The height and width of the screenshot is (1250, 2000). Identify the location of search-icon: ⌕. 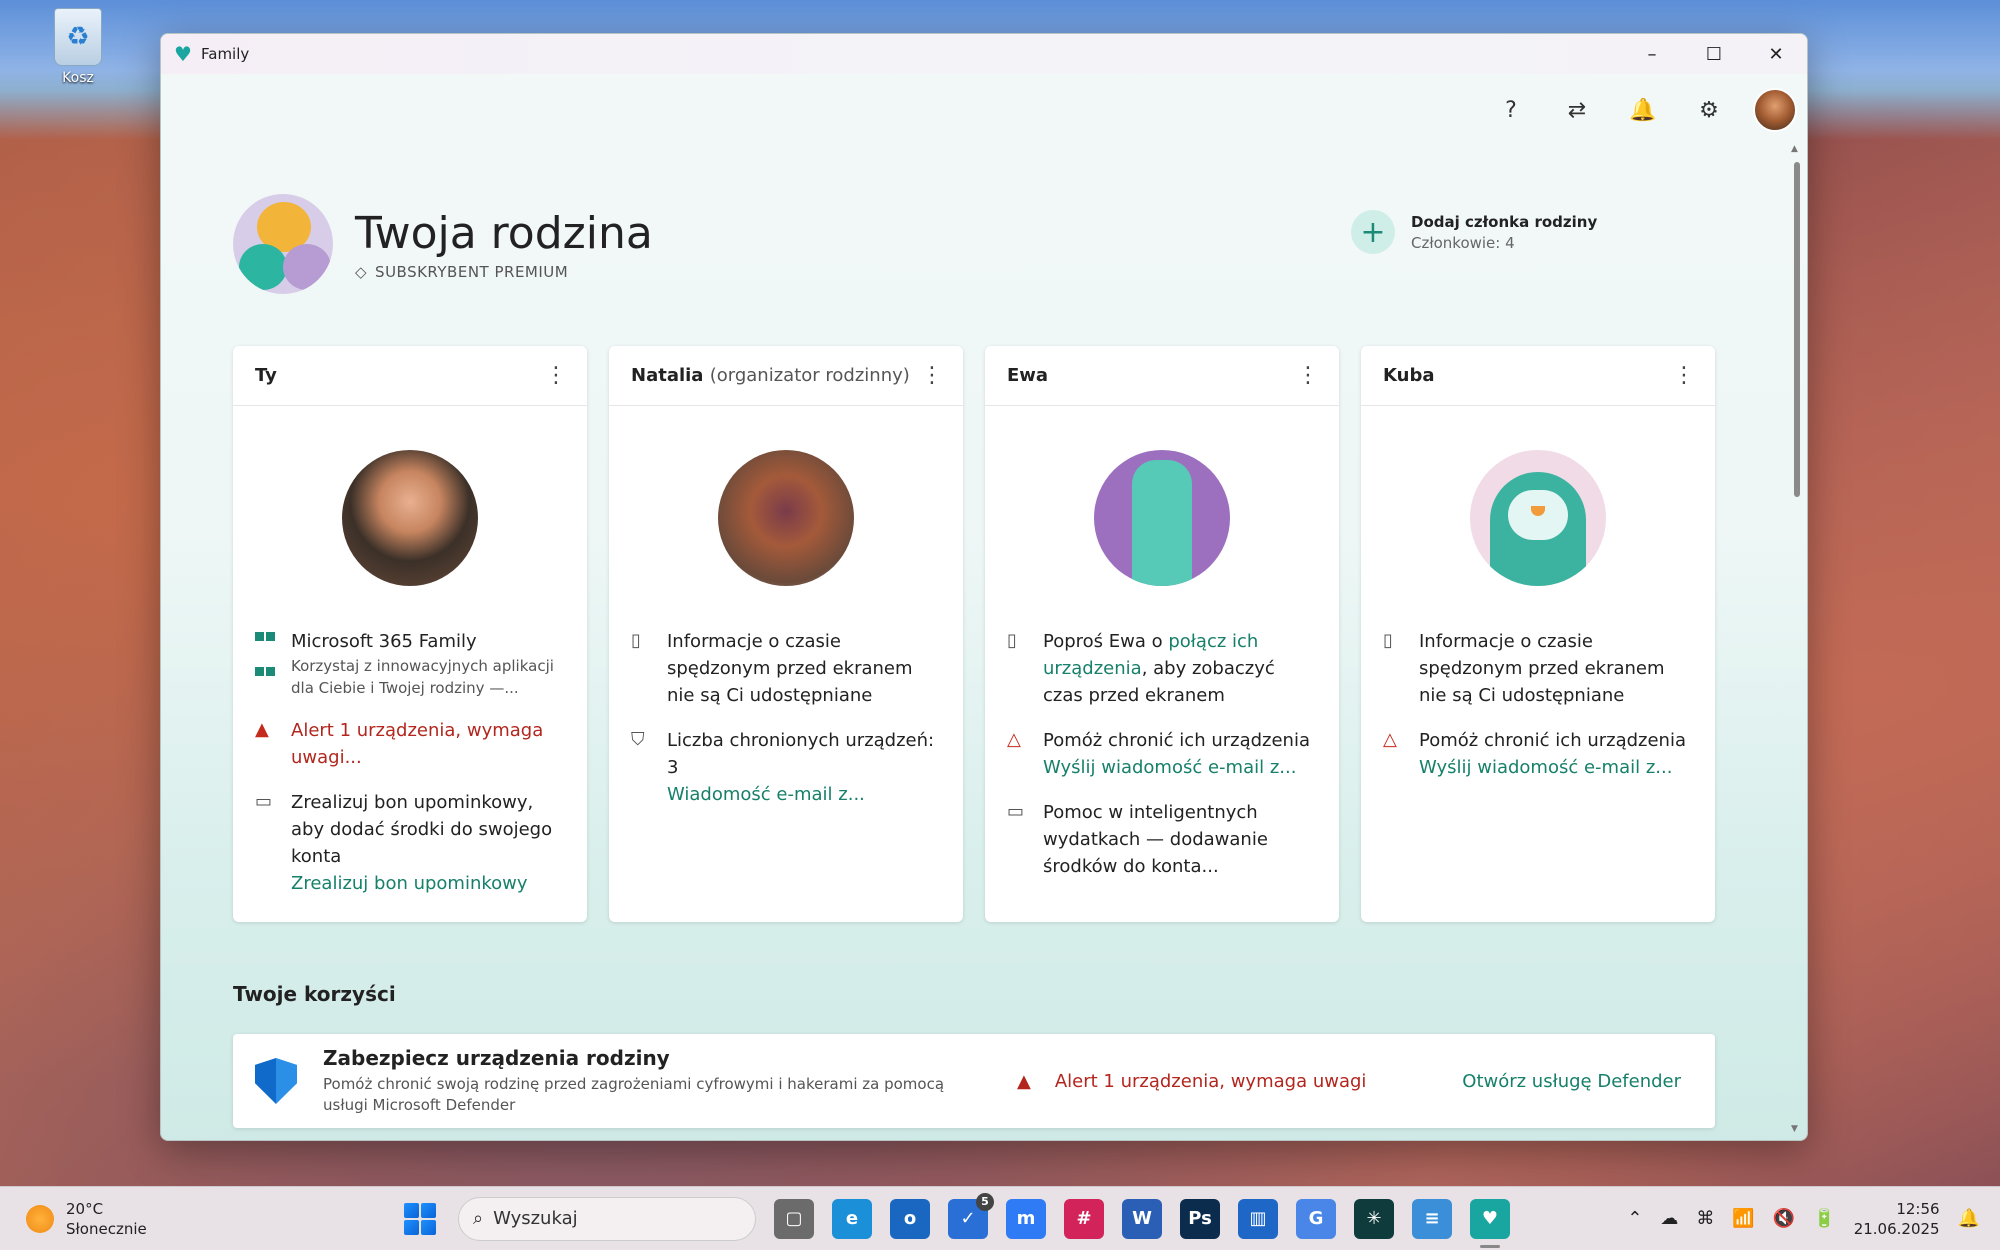
(478, 1218).